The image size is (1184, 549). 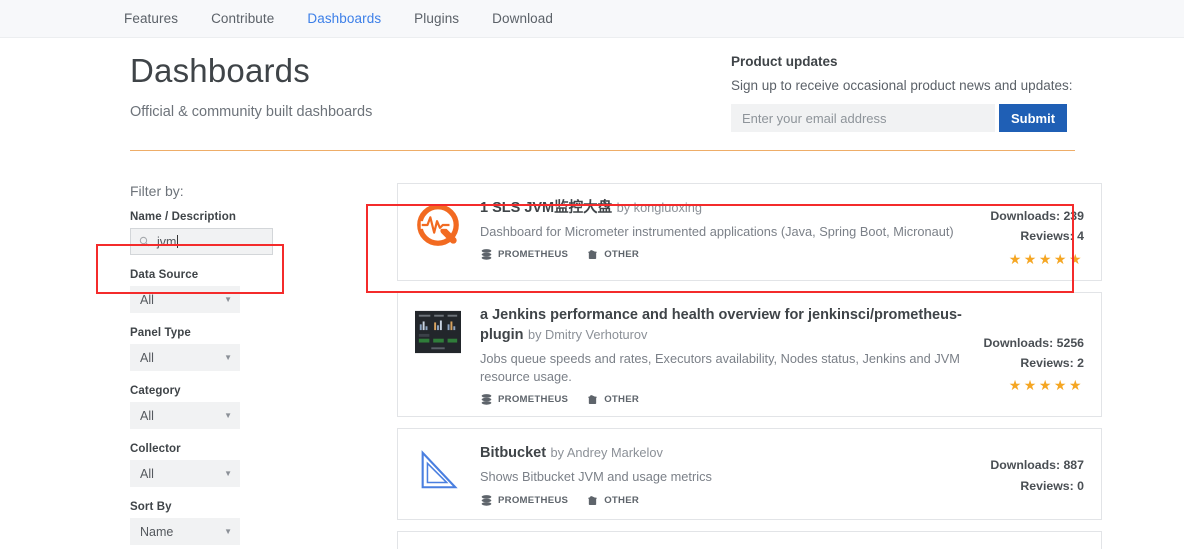 What do you see at coordinates (185, 473) in the screenshot?
I see `collector-select: All ▼` at bounding box center [185, 473].